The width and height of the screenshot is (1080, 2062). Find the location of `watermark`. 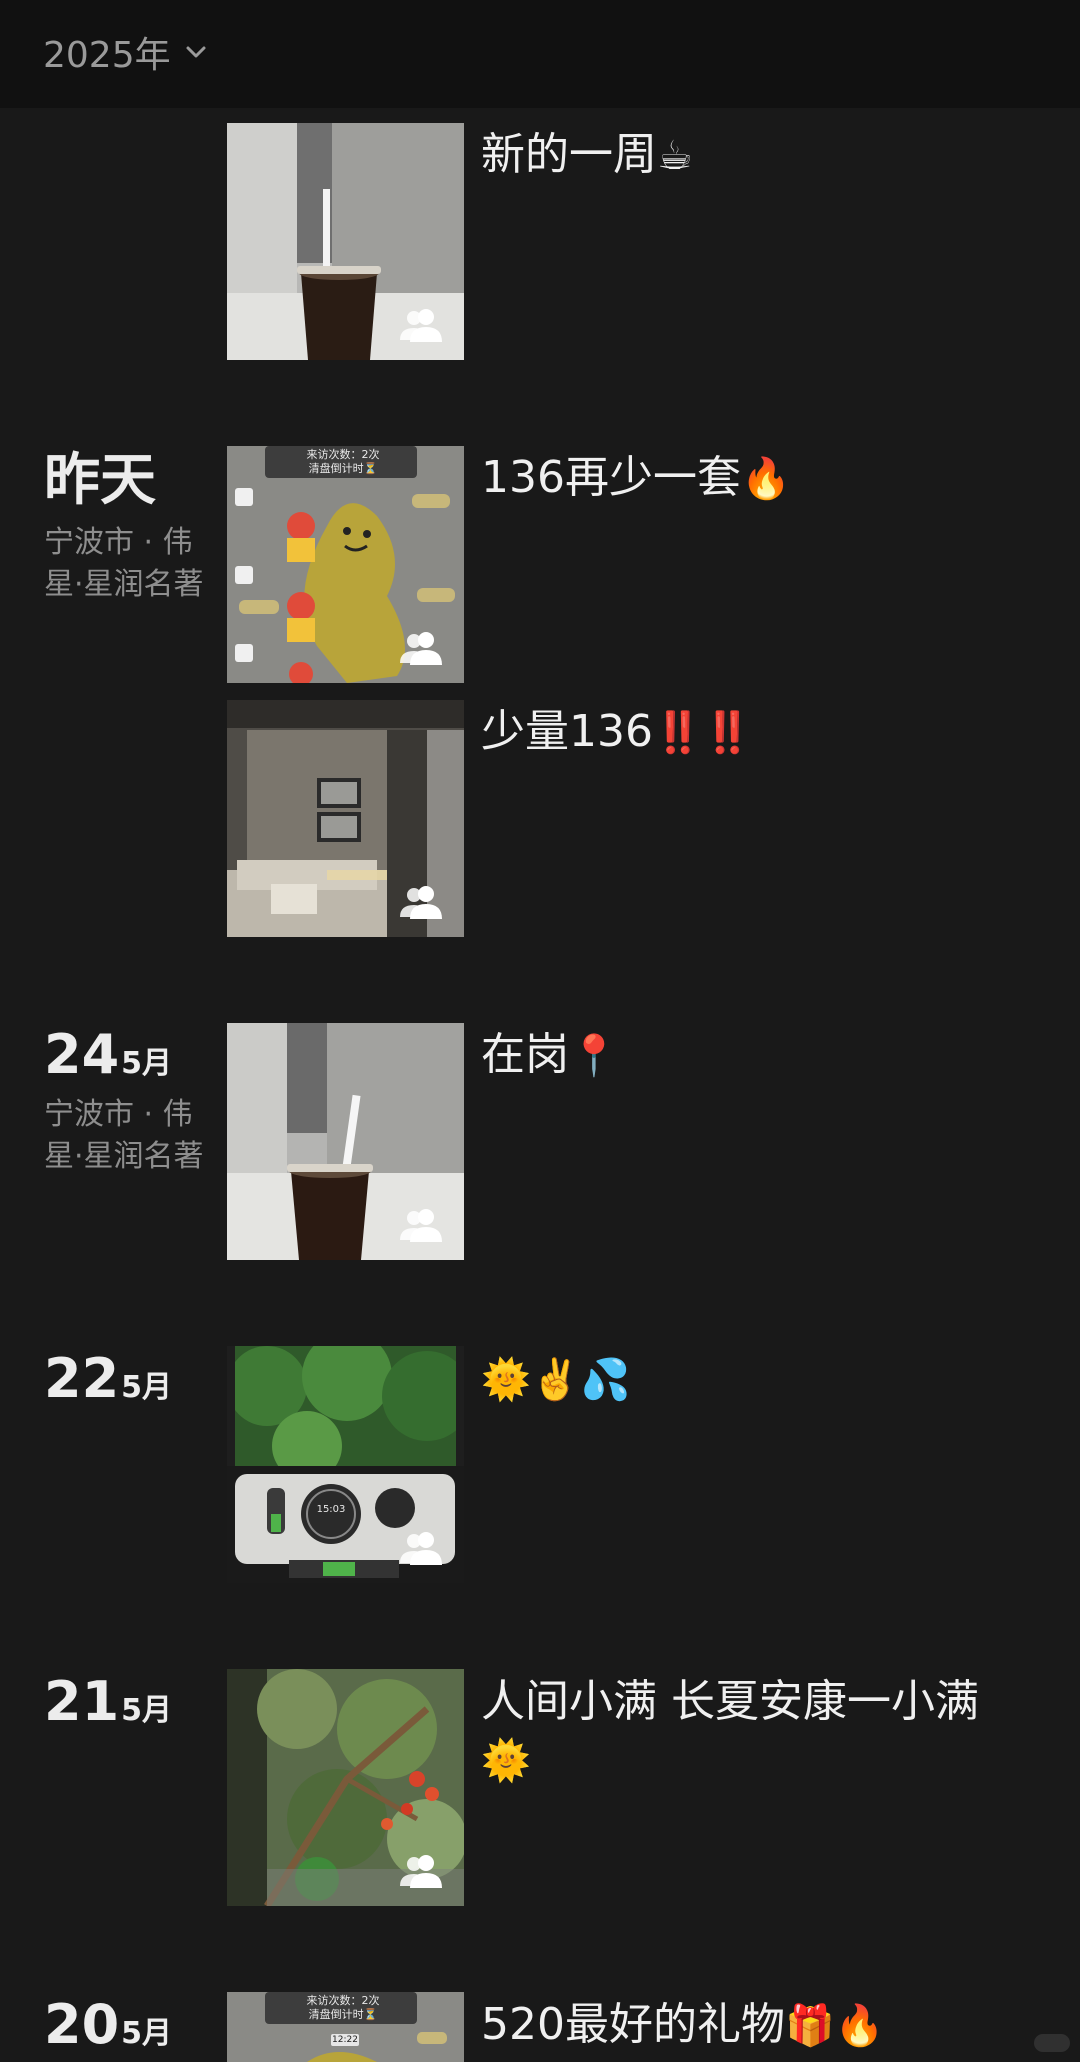

watermark is located at coordinates (1052, 2043).